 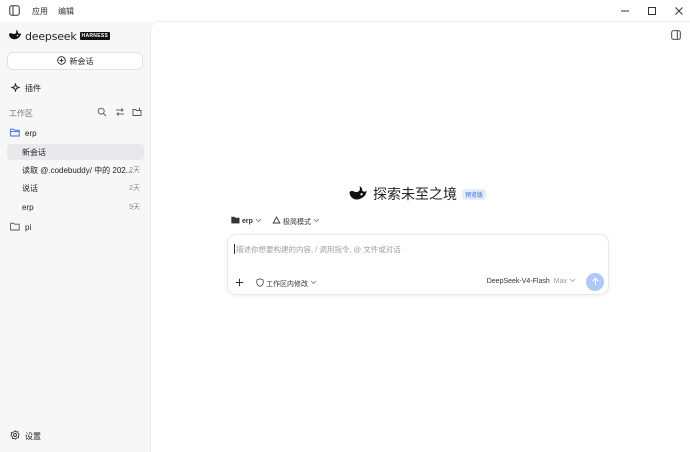 What do you see at coordinates (66, 11) in the screenshot?
I see `menu-edit: 编辑` at bounding box center [66, 11].